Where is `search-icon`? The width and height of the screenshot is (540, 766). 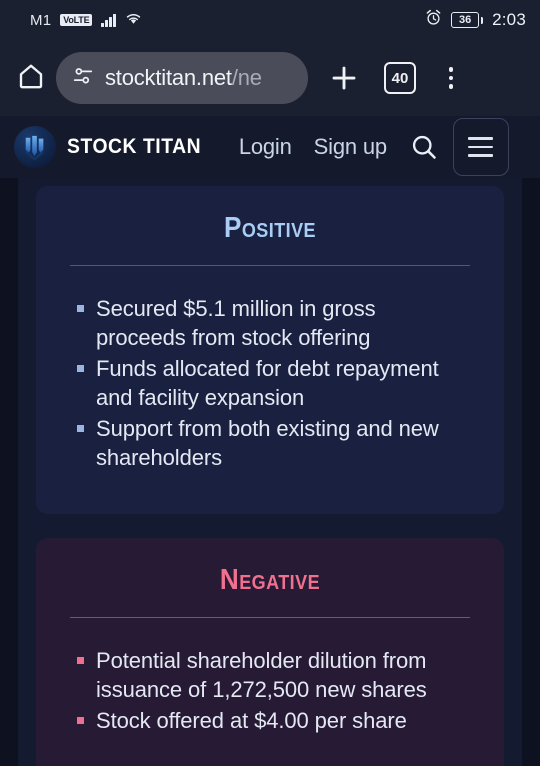
search-icon is located at coordinates (424, 147).